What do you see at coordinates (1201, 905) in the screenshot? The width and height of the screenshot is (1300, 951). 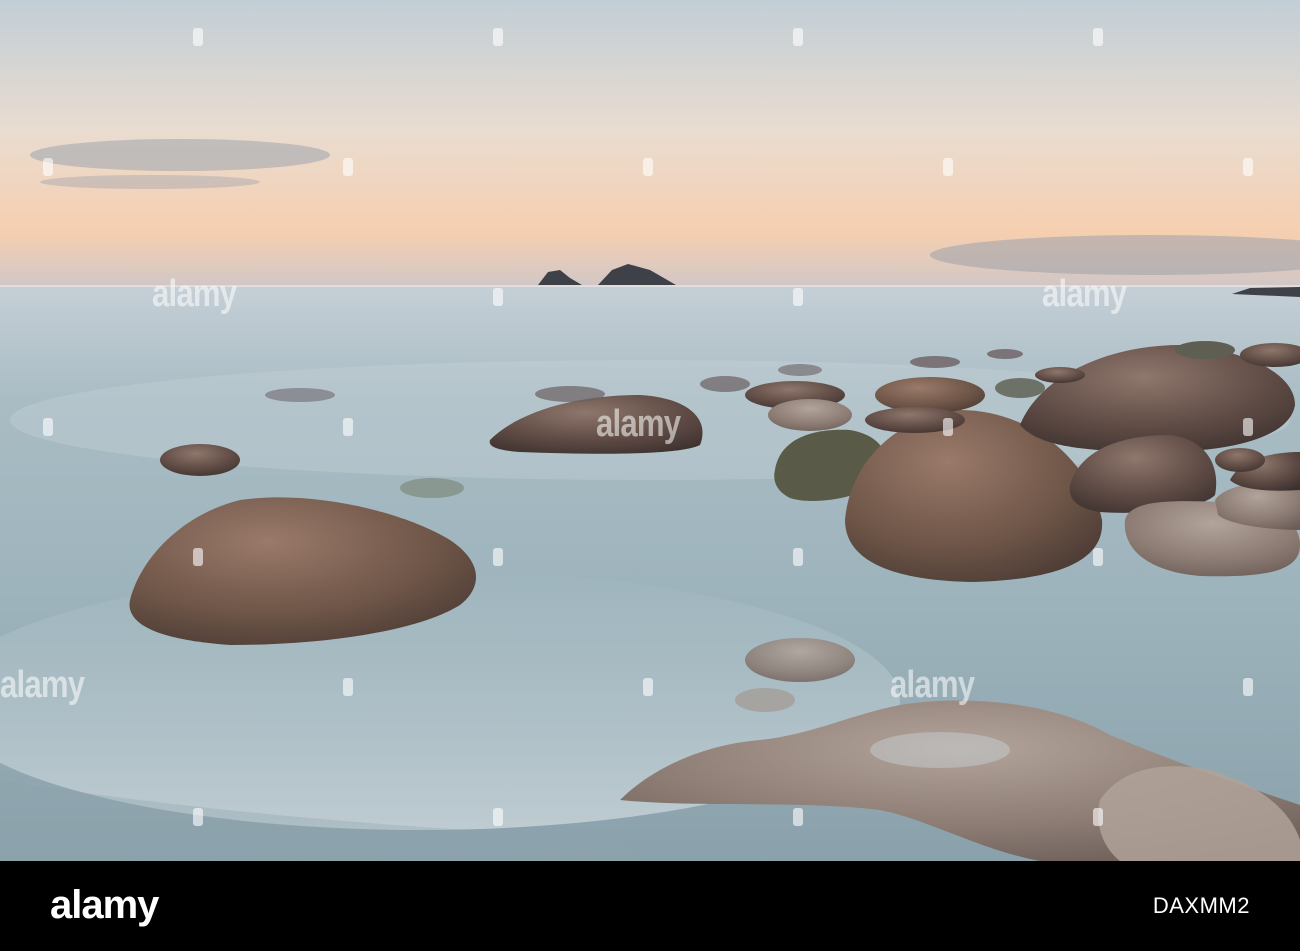 I see `image-reference-id: DAXMM2` at bounding box center [1201, 905].